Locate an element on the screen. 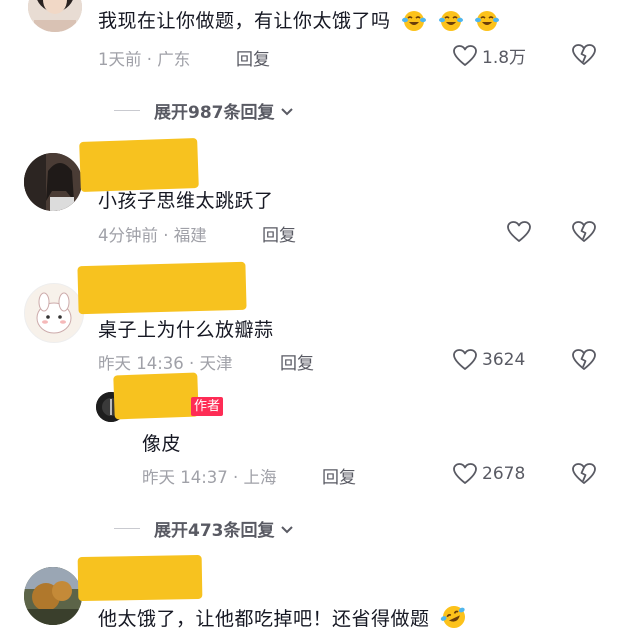 This screenshot has height=640, width=623. comment-1-like-count: 1.8万 is located at coordinates (504, 58).